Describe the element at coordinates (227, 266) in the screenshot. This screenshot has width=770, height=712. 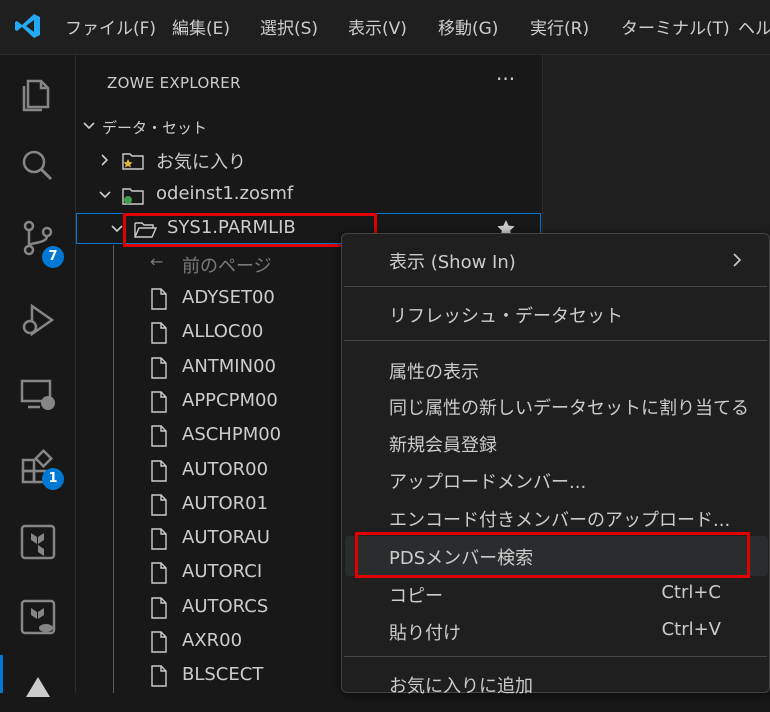
I see `tree-label: 前のページ` at that location.